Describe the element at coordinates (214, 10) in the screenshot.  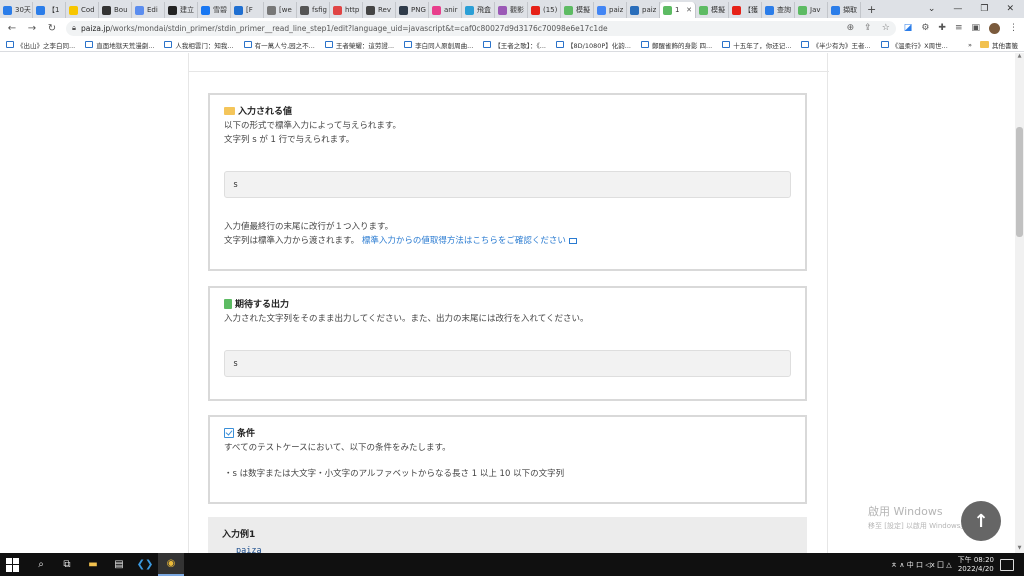
I see `browser-tab: 雪碧` at that location.